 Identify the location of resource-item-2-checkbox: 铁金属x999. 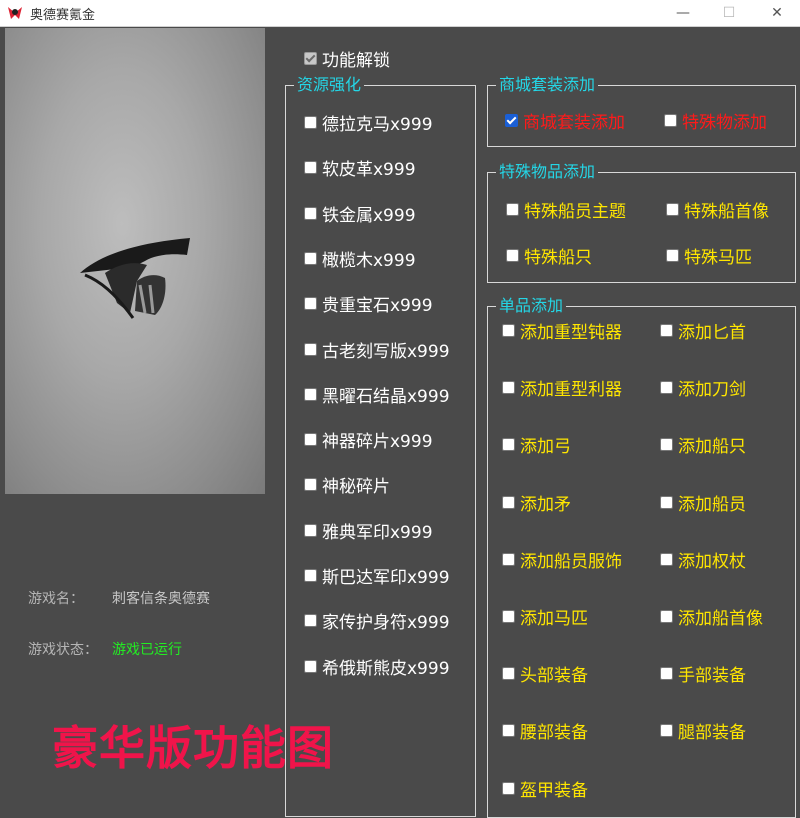
(360, 213).